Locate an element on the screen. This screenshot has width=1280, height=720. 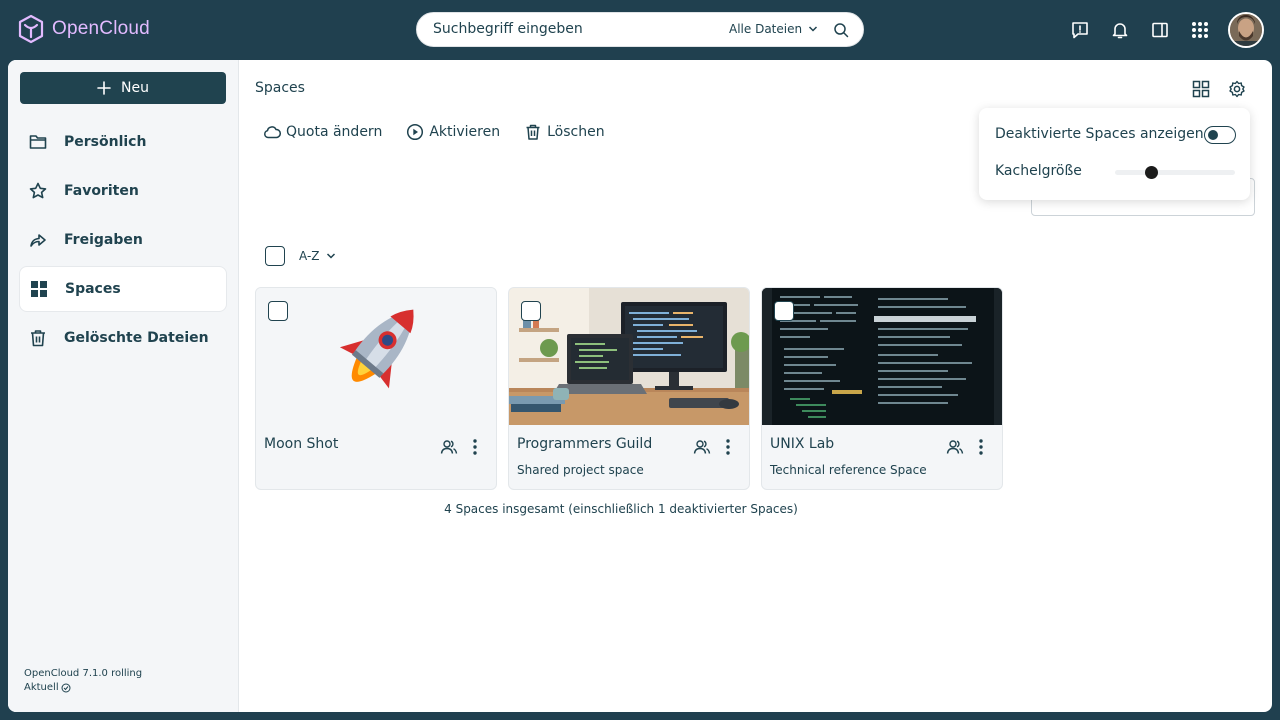
version-text: OpenCloud 7.1.0 rolling is located at coordinates (83, 673).